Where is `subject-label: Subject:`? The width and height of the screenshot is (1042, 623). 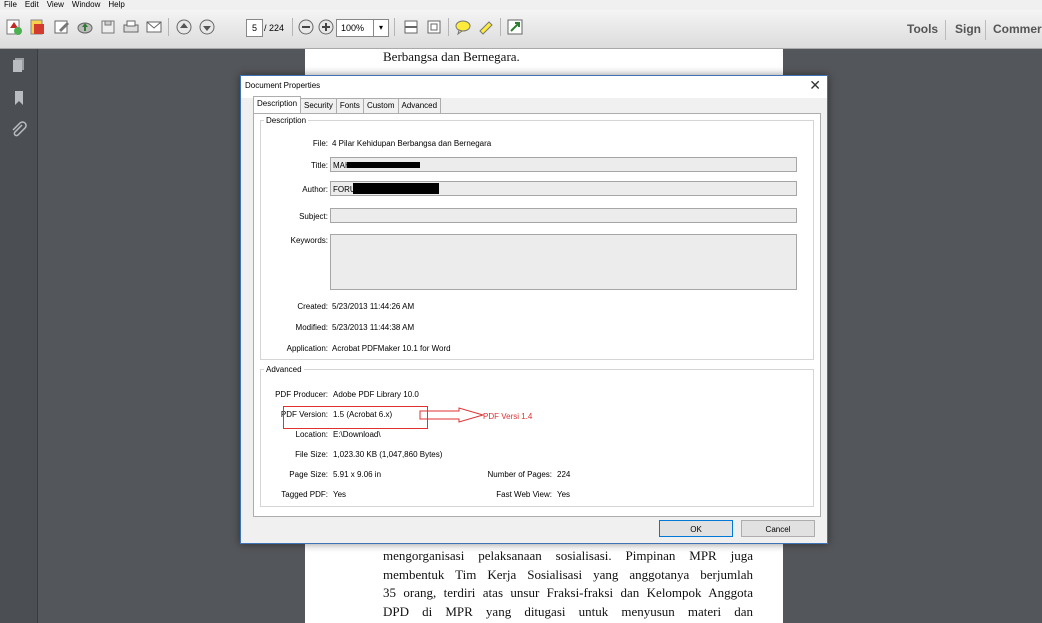
subject-label: Subject: is located at coordinates (313, 216).